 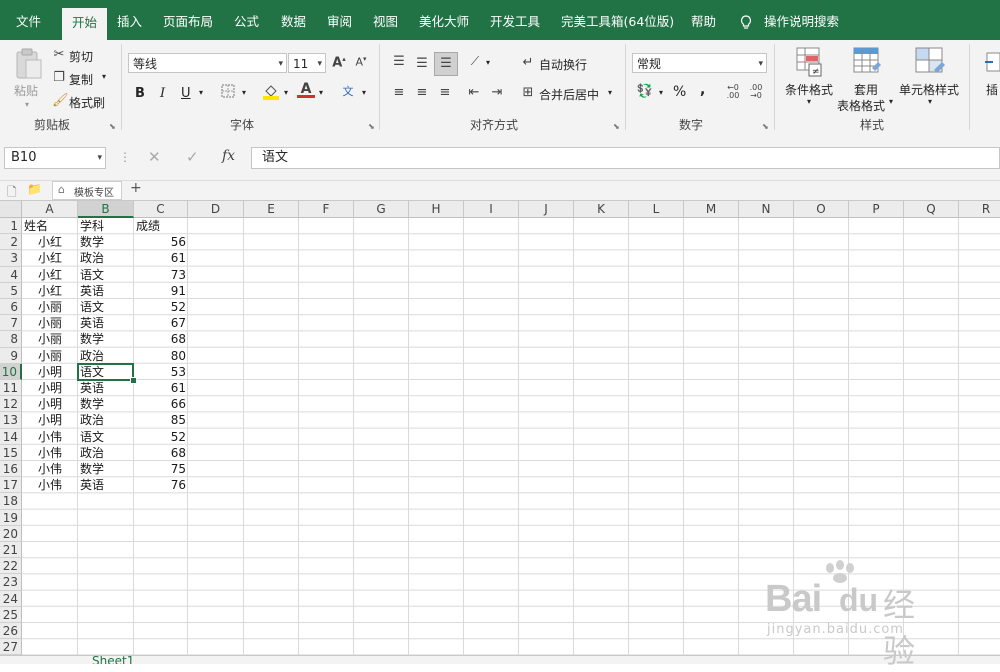 I want to click on row-header-25: 25, so click(x=11, y=614).